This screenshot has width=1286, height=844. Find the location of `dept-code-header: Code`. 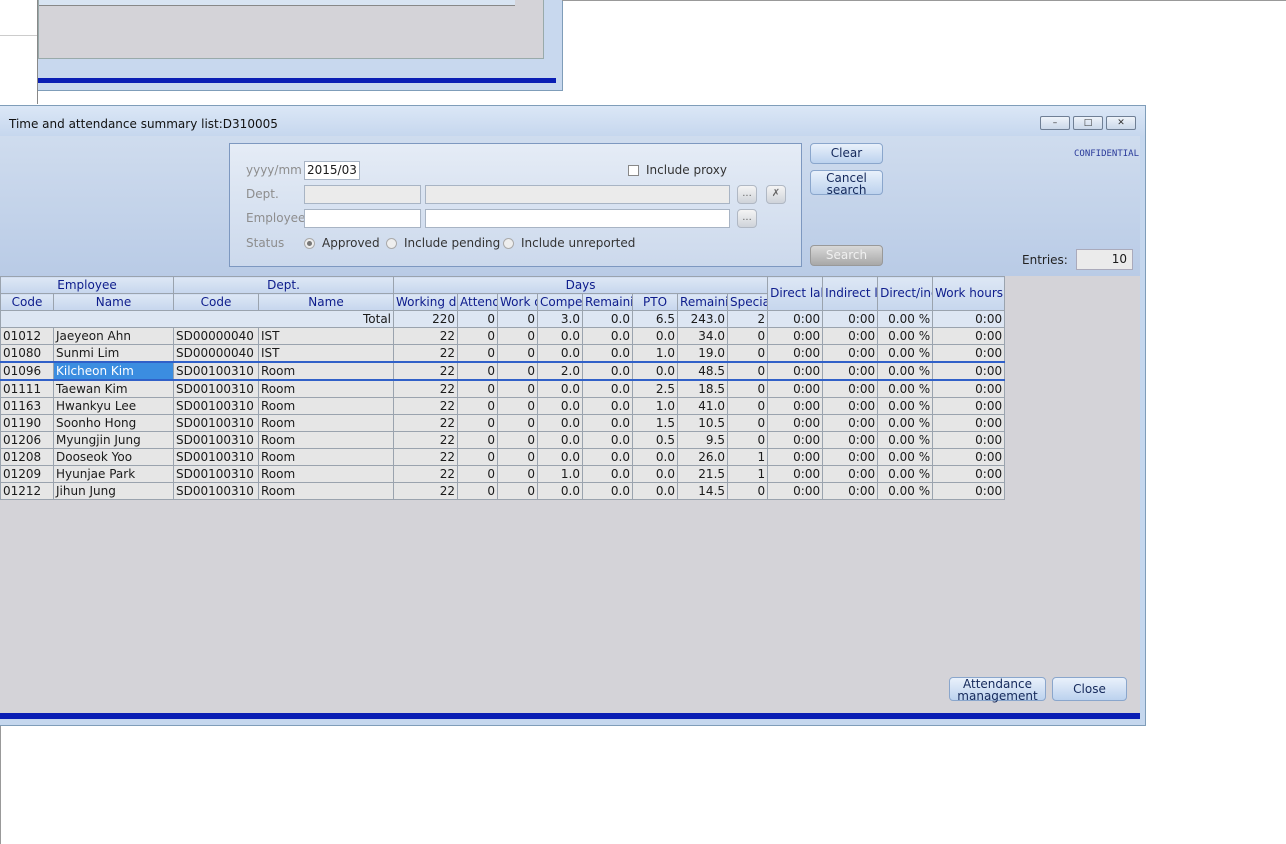

dept-code-header: Code is located at coordinates (216, 302).